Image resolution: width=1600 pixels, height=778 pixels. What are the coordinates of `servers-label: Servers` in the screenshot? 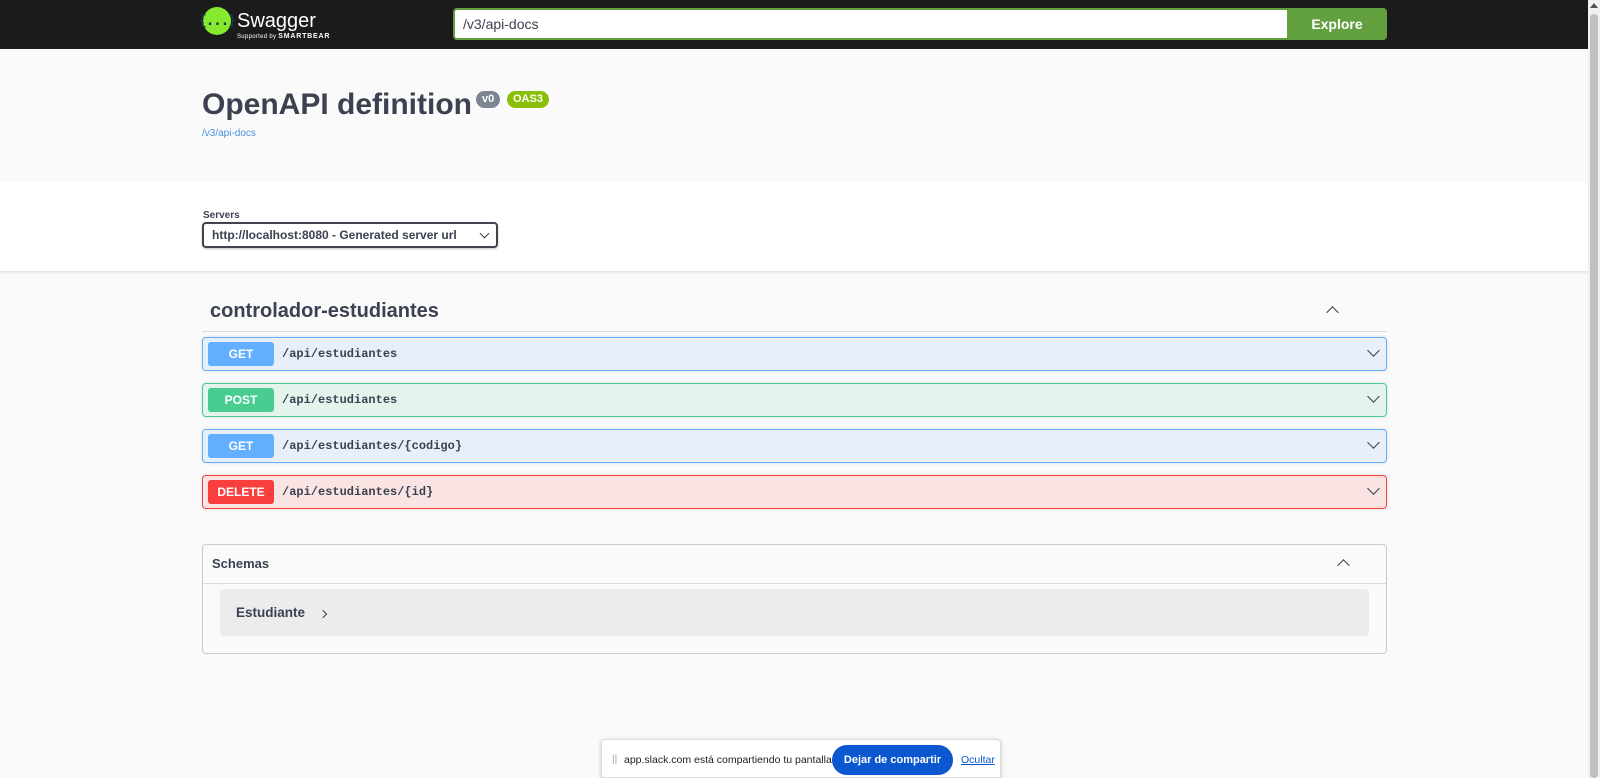 It's located at (221, 215).